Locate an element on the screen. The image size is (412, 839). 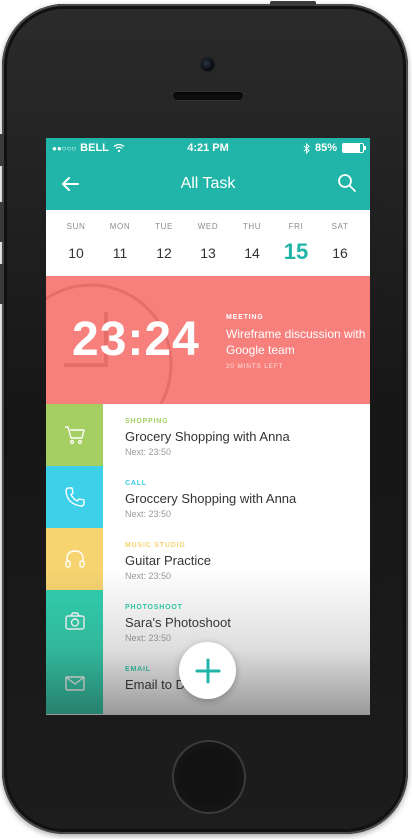
day-sat: SAT 16 is located at coordinates (340, 243).